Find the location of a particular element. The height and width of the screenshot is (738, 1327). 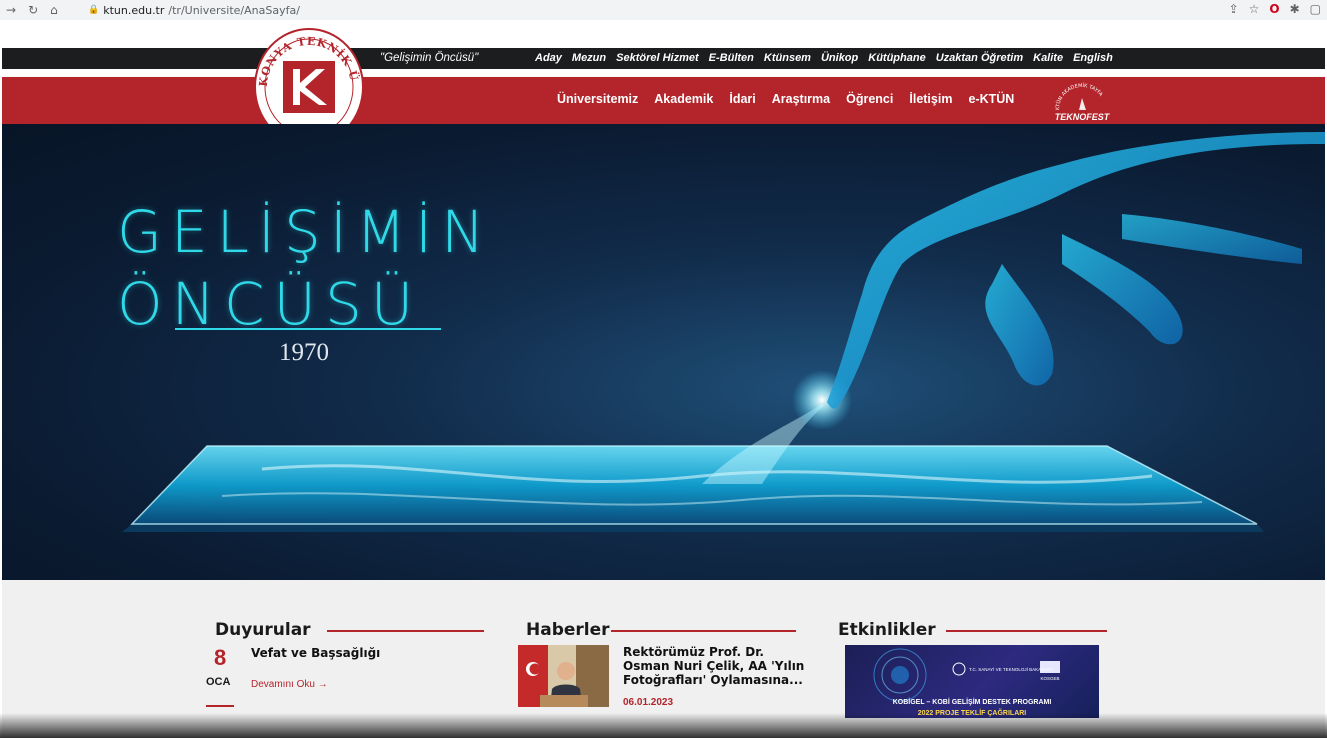

event-ministry: T.C. SANAYİ VE TEKNOLOJİ BAKANLIĞI is located at coordinates (1011, 669).